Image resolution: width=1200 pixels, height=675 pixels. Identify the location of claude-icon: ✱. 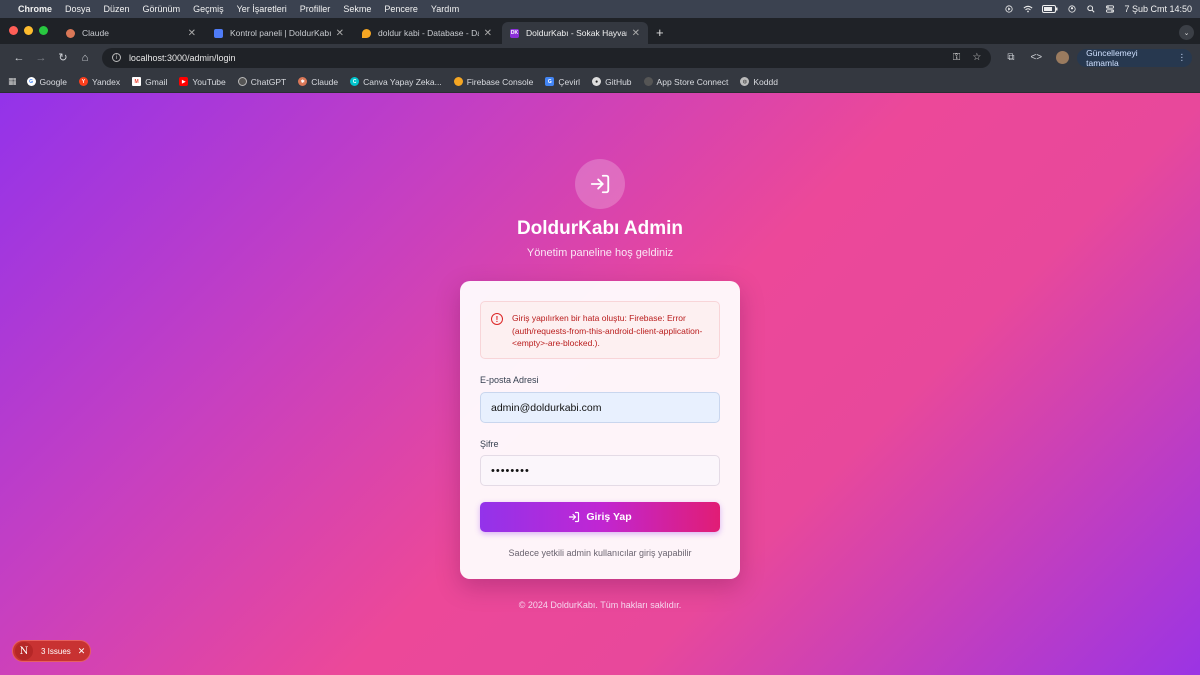
(303, 81).